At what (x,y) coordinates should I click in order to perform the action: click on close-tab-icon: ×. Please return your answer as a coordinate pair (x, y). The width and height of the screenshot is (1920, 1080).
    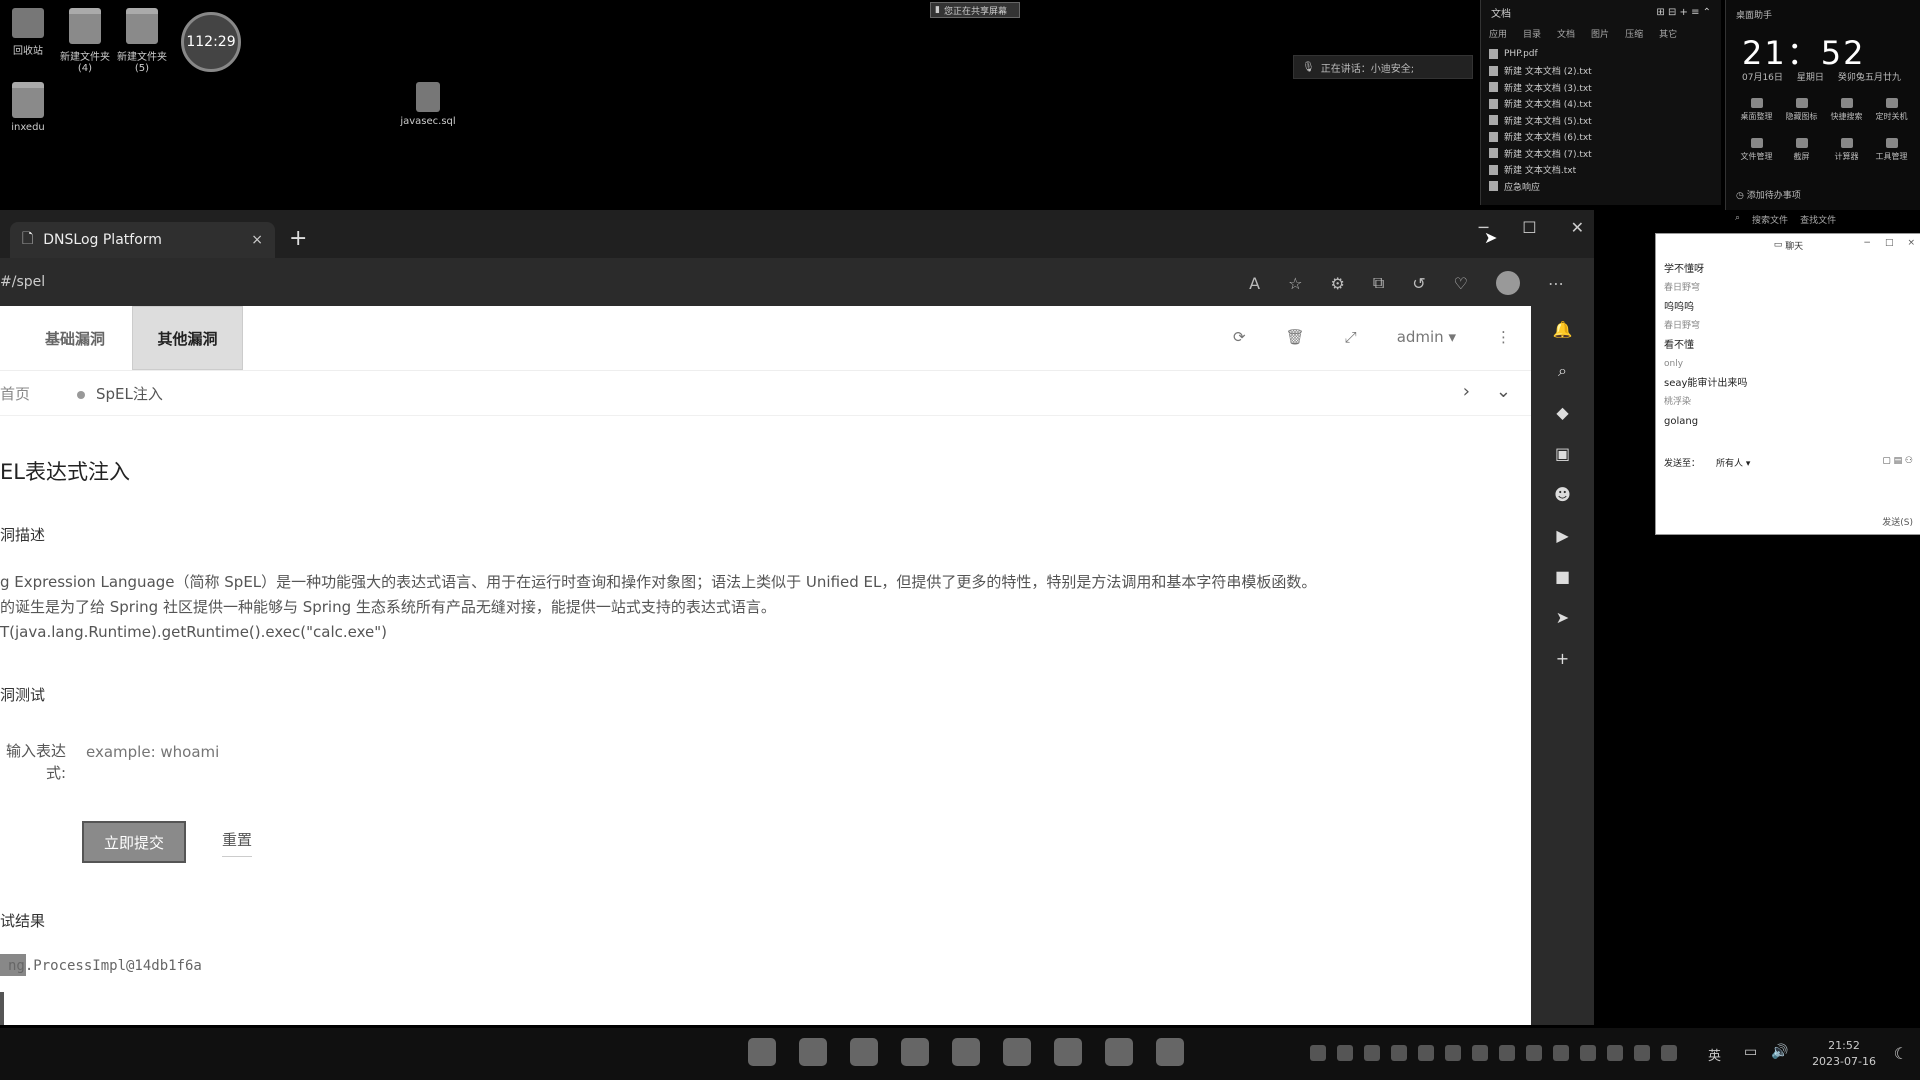
    Looking at the image, I should click on (257, 240).